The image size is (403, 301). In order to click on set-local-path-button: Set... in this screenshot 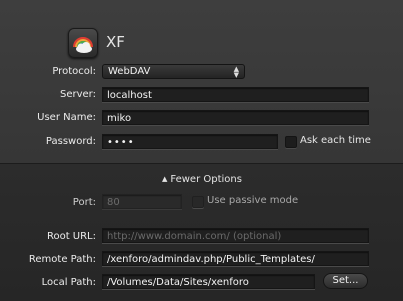, I will do `click(345, 281)`.